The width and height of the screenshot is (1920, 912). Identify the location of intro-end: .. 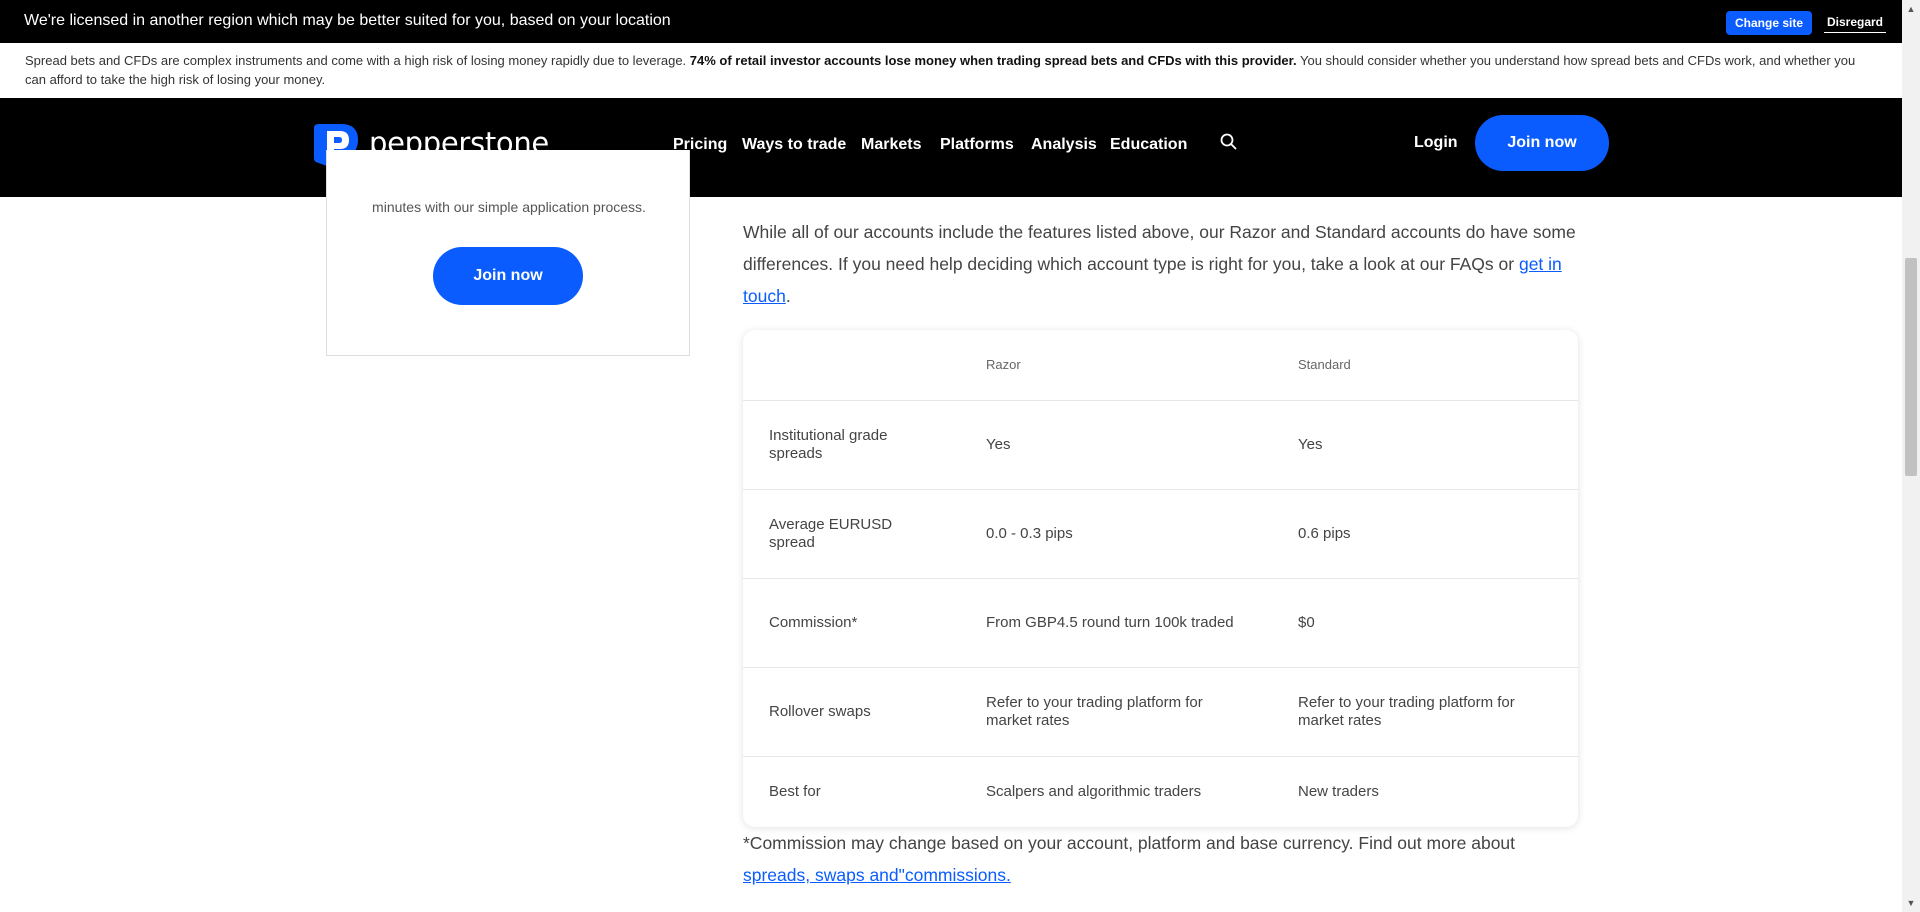
(788, 296).